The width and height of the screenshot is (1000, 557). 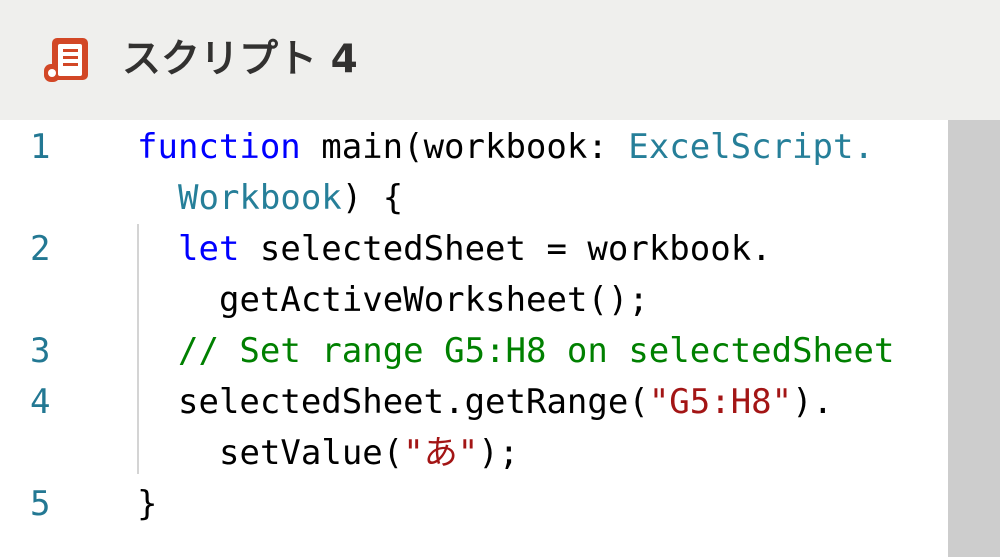 I want to click on code-line: selectedSheet.getRange("G5:H8")., so click(x=505, y=402).